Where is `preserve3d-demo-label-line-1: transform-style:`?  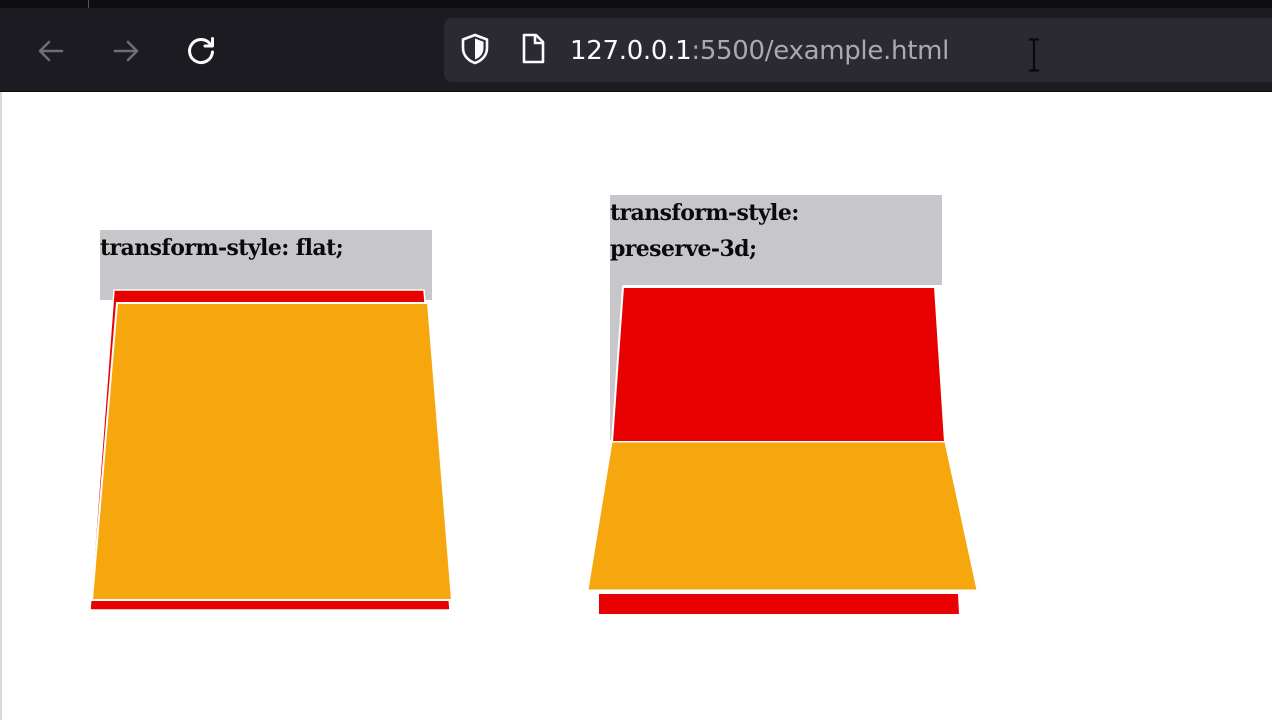
preserve3d-demo-label-line-1: transform-style: is located at coordinates (704, 213).